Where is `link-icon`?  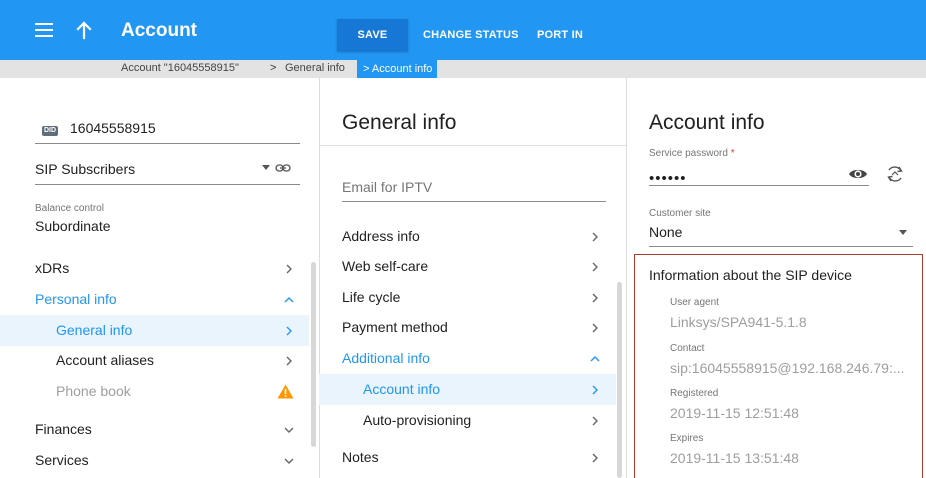
link-icon is located at coordinates (283, 168).